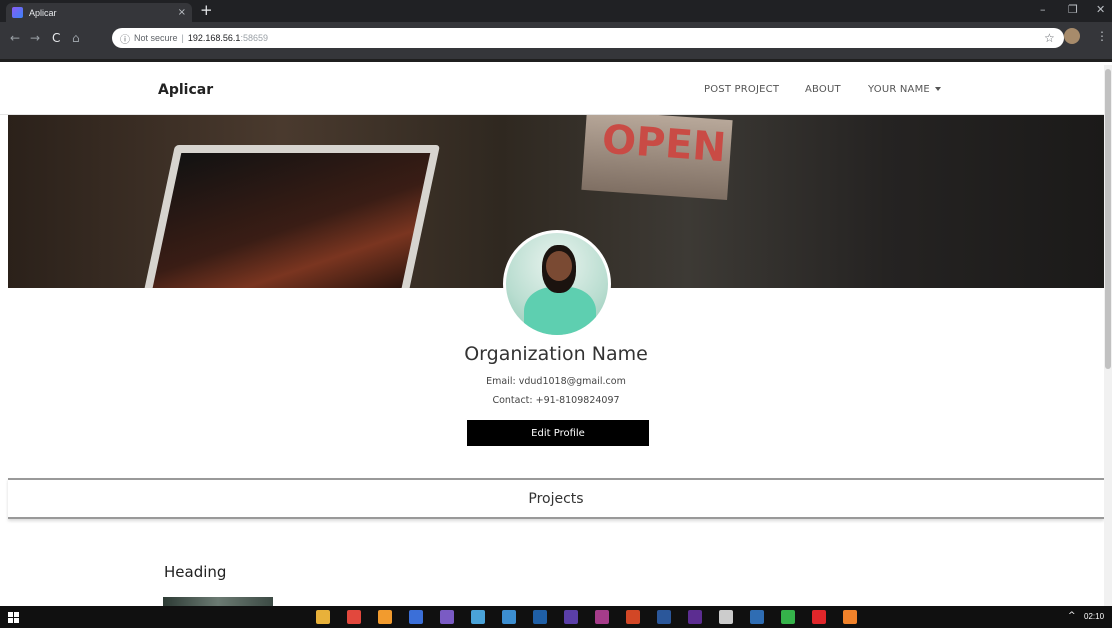 This screenshot has height=628, width=1112. I want to click on nav-user-label: YOUR NAME, so click(899, 89).